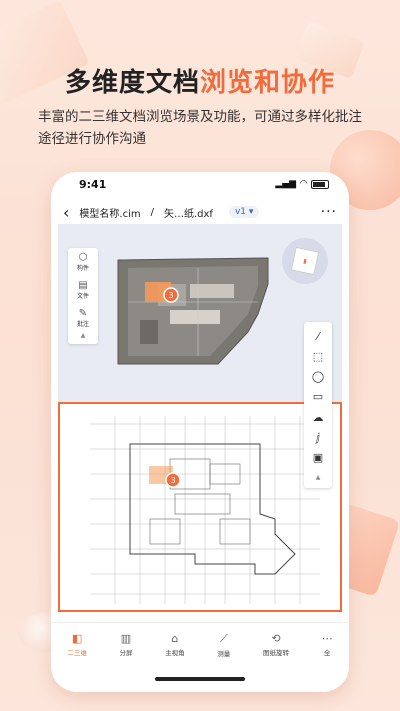 Image resolution: width=400 pixels, height=711 pixels. I want to click on home-indicator, so click(200, 679).